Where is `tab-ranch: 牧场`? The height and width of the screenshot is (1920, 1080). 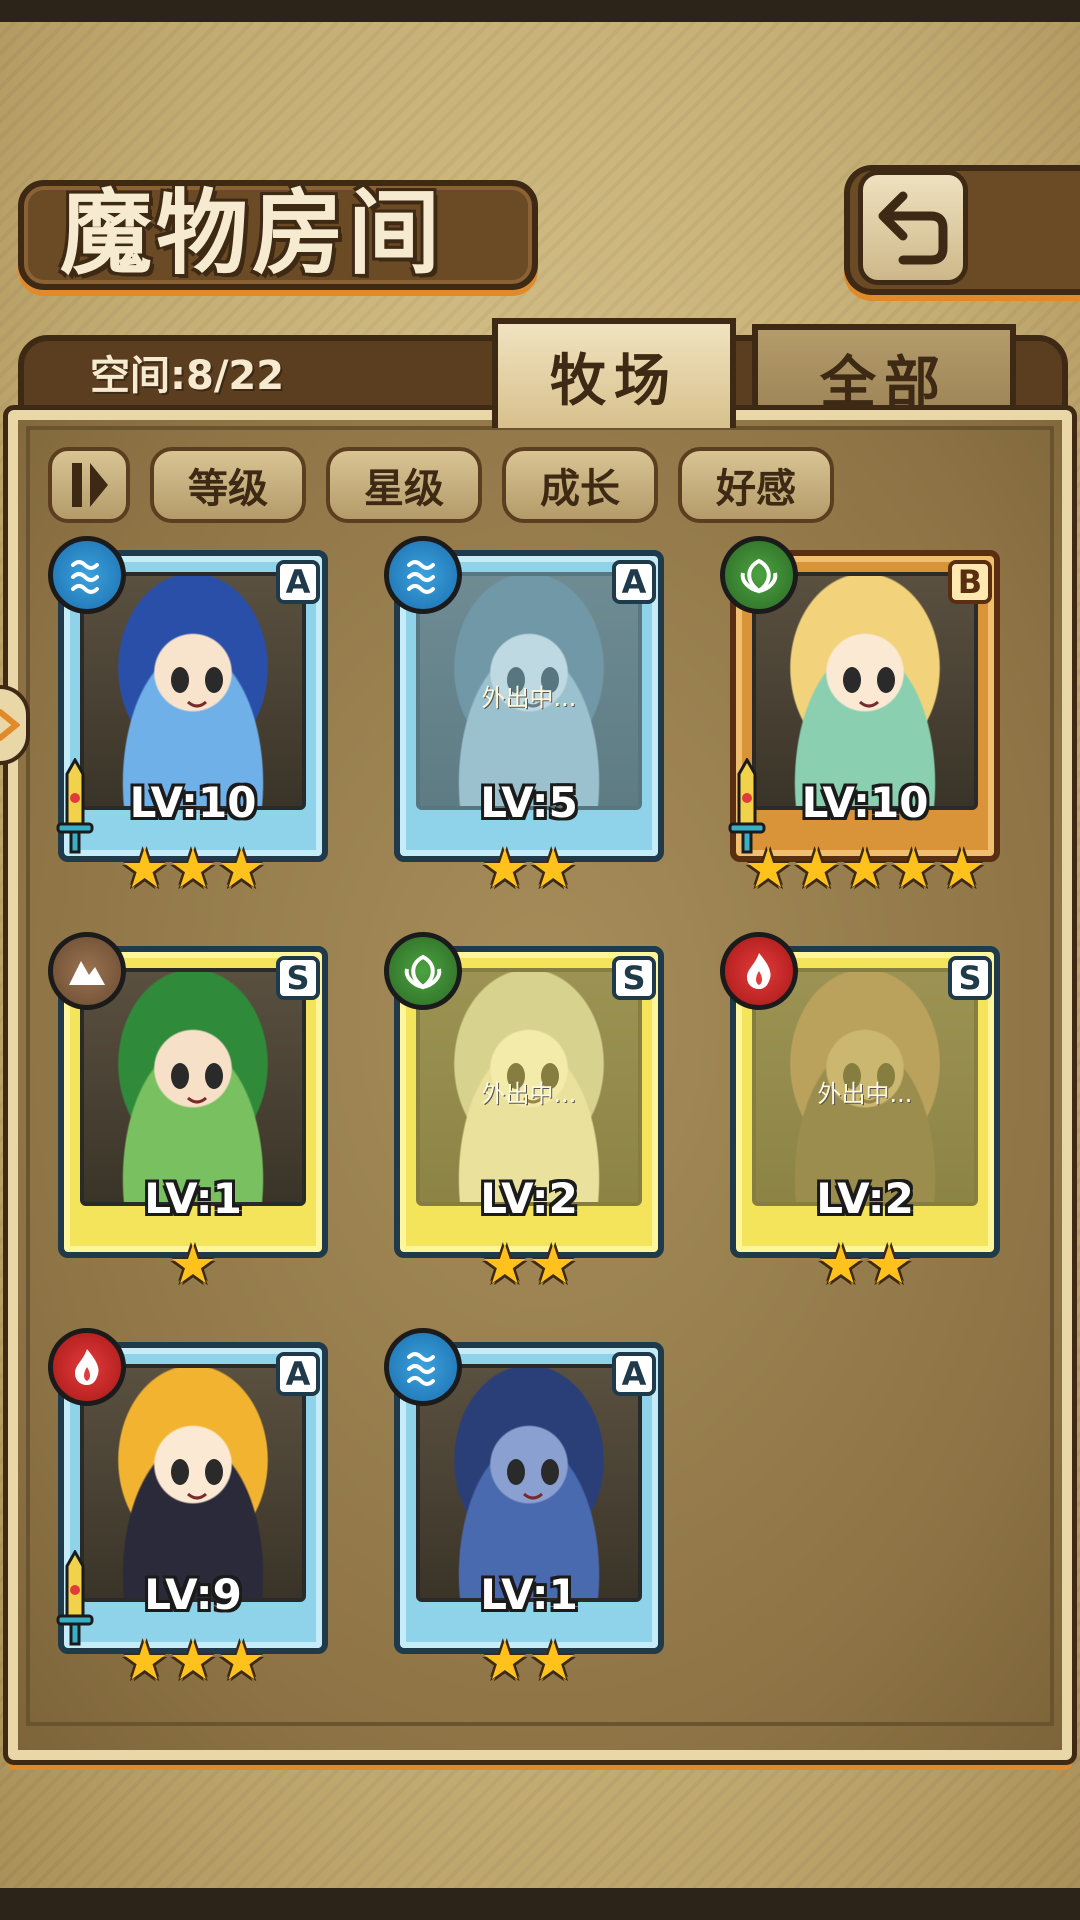
tab-ranch: 牧场 is located at coordinates (614, 373).